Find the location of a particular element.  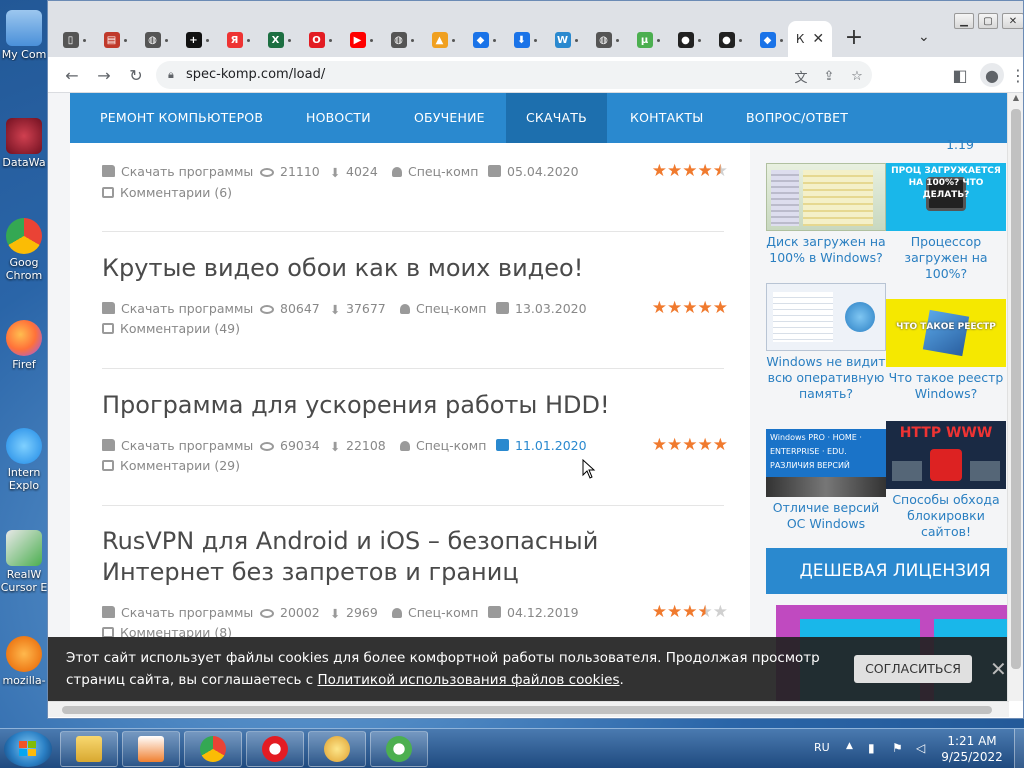

url-text: spec-komp.com/load/ is located at coordinates (255, 74).